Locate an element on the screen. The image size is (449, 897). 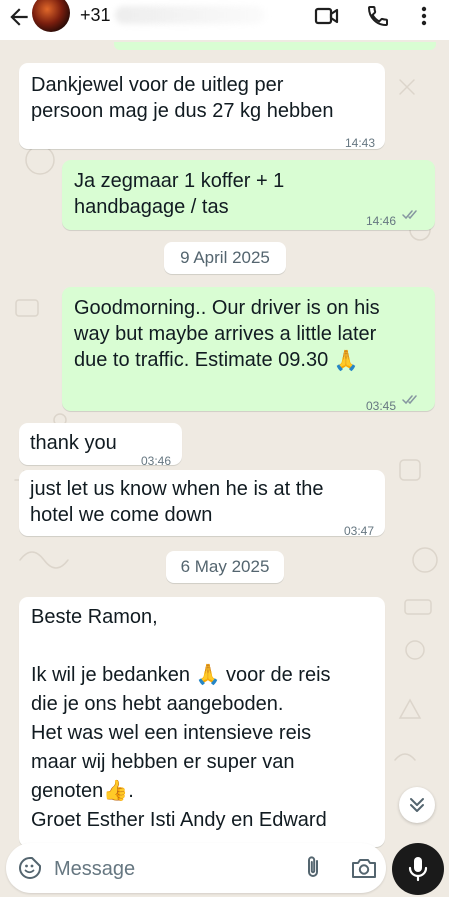
phone-icon is located at coordinates (378, 16).